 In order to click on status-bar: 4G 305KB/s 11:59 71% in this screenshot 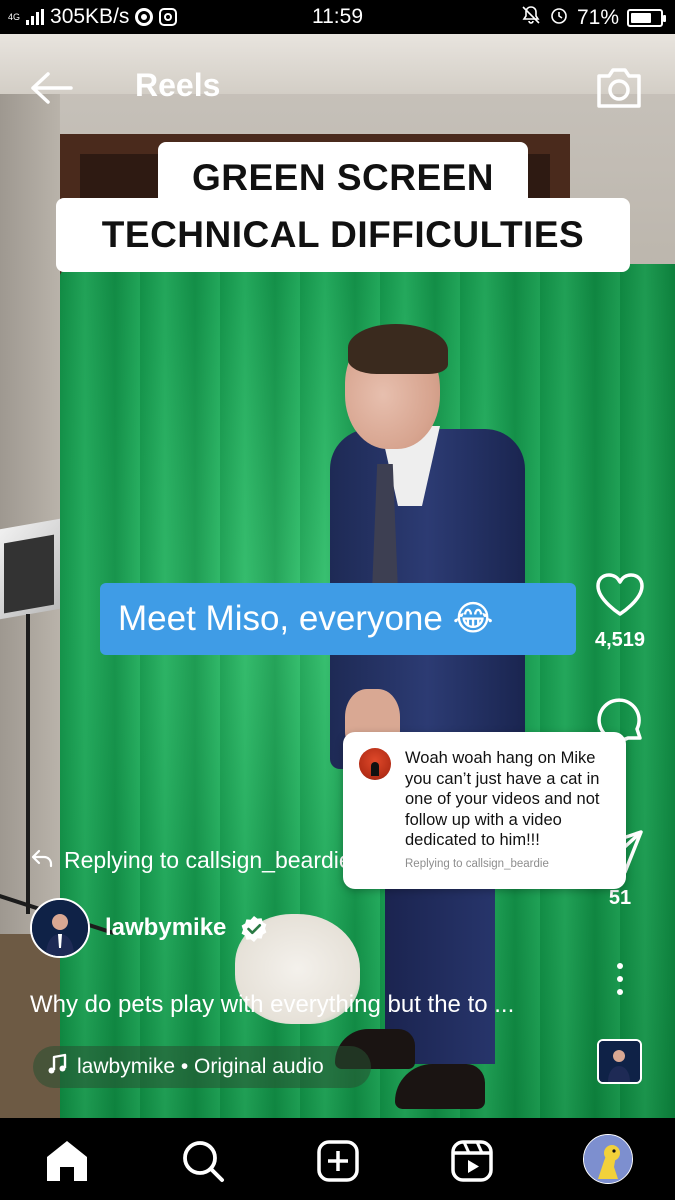, I will do `click(337, 17)`.